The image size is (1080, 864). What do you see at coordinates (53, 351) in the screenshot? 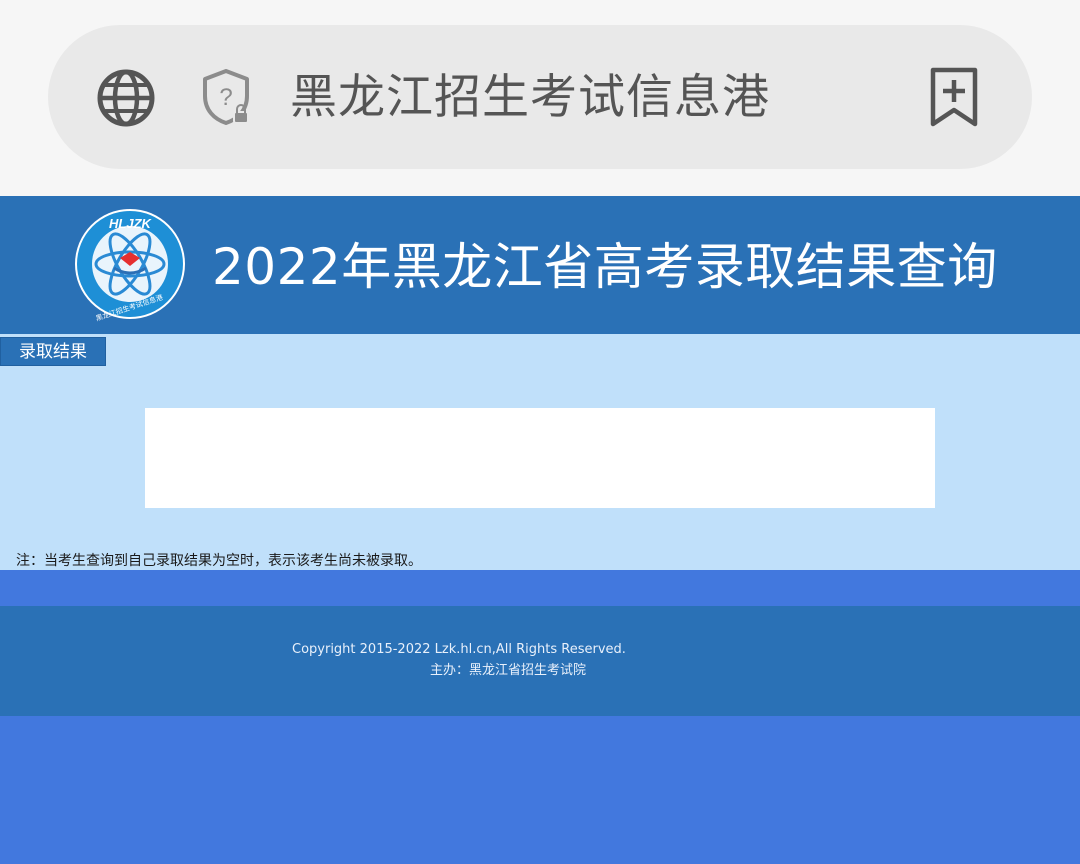
I see `tab-admission-result: 录取结果` at bounding box center [53, 351].